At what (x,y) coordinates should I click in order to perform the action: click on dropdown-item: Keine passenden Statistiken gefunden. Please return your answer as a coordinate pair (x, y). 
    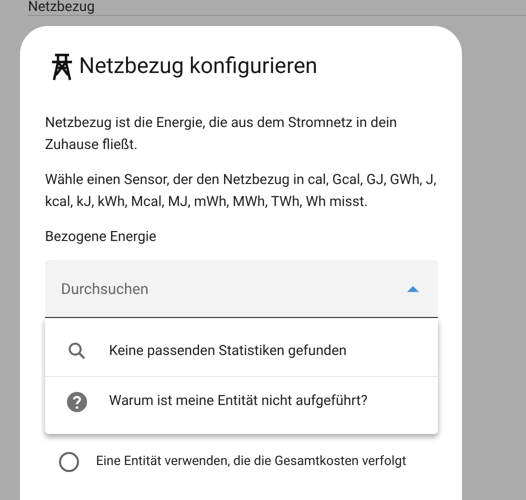
    Looking at the image, I should click on (241, 351).